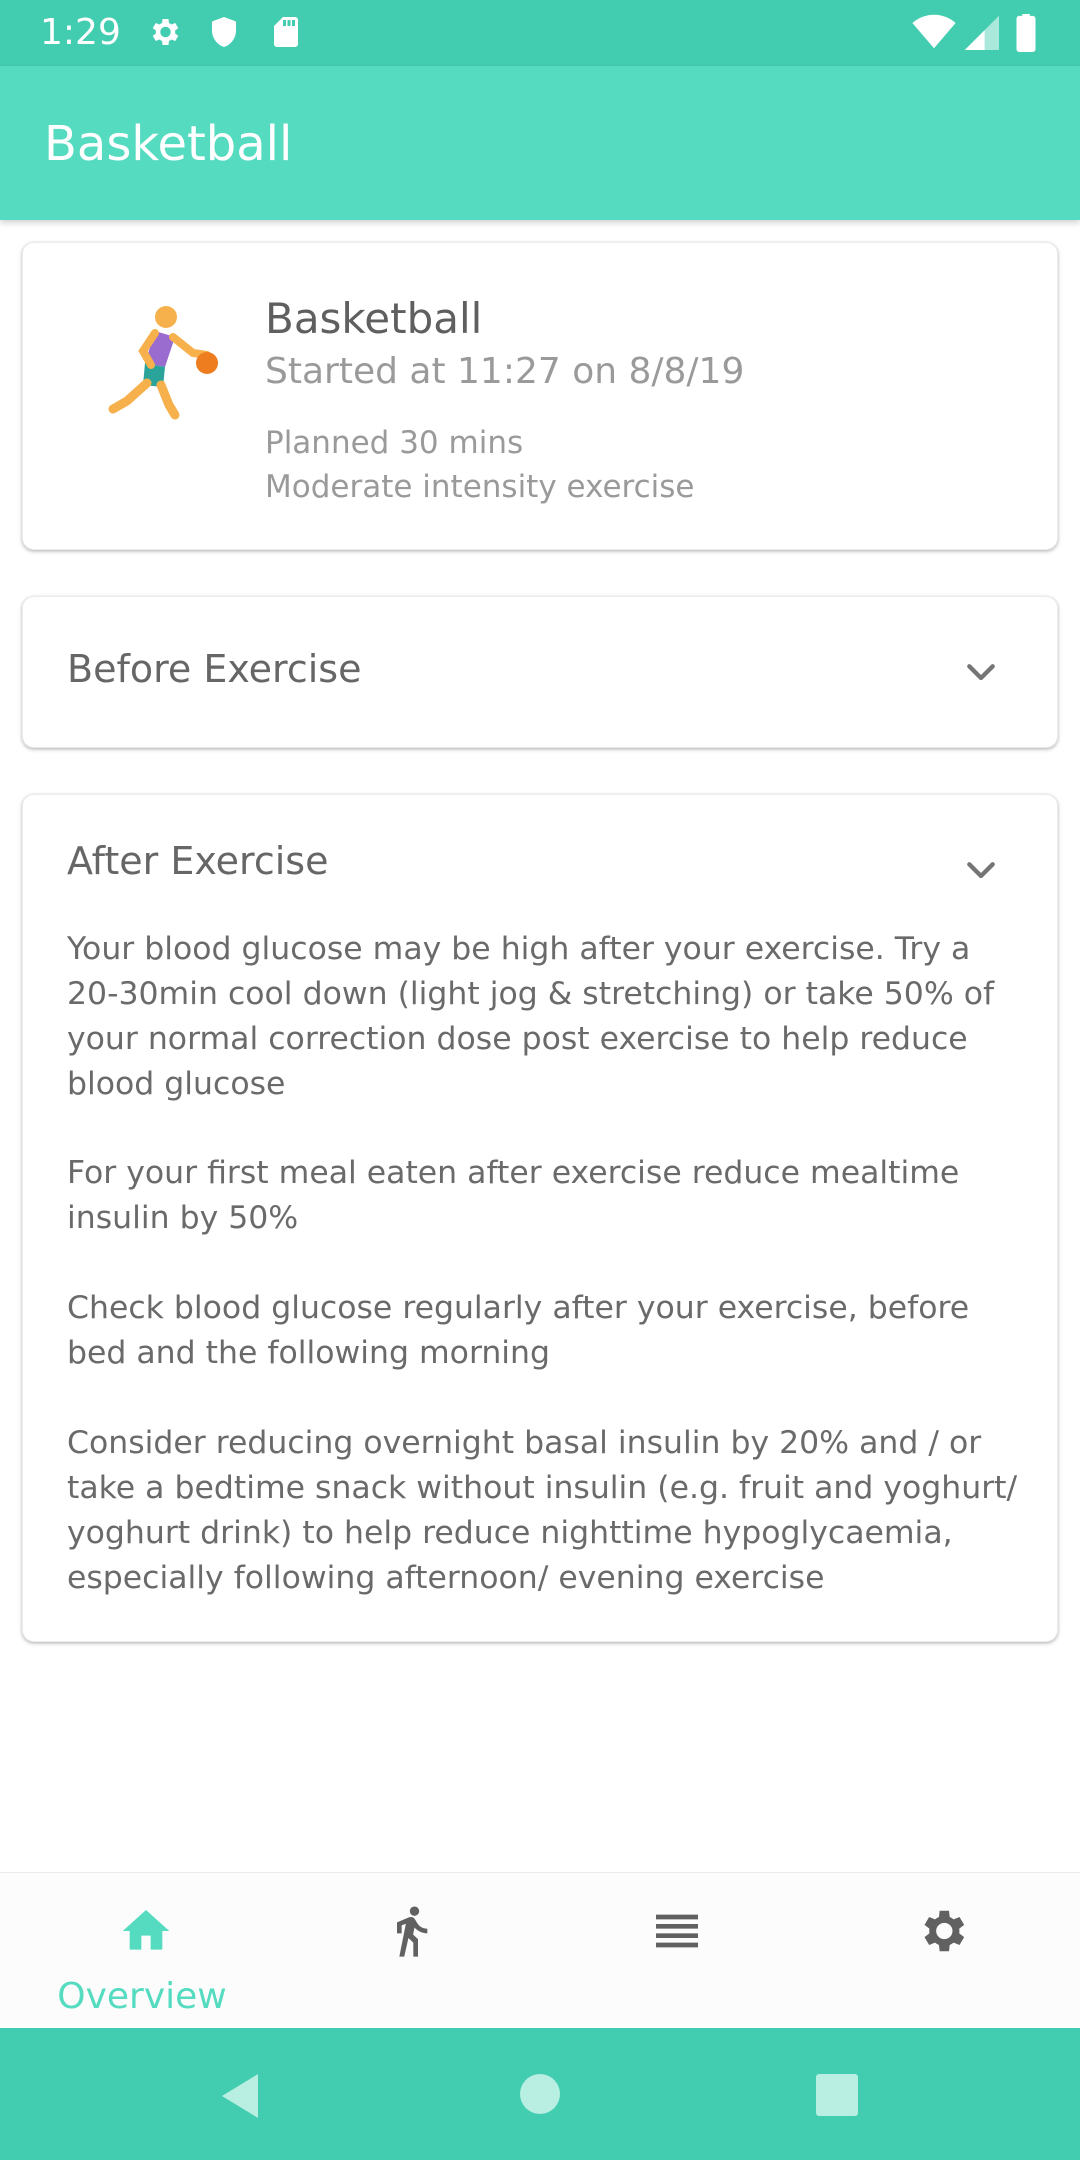 This screenshot has width=1080, height=2160. I want to click on nav-item-exercise, so click(407, 1951).